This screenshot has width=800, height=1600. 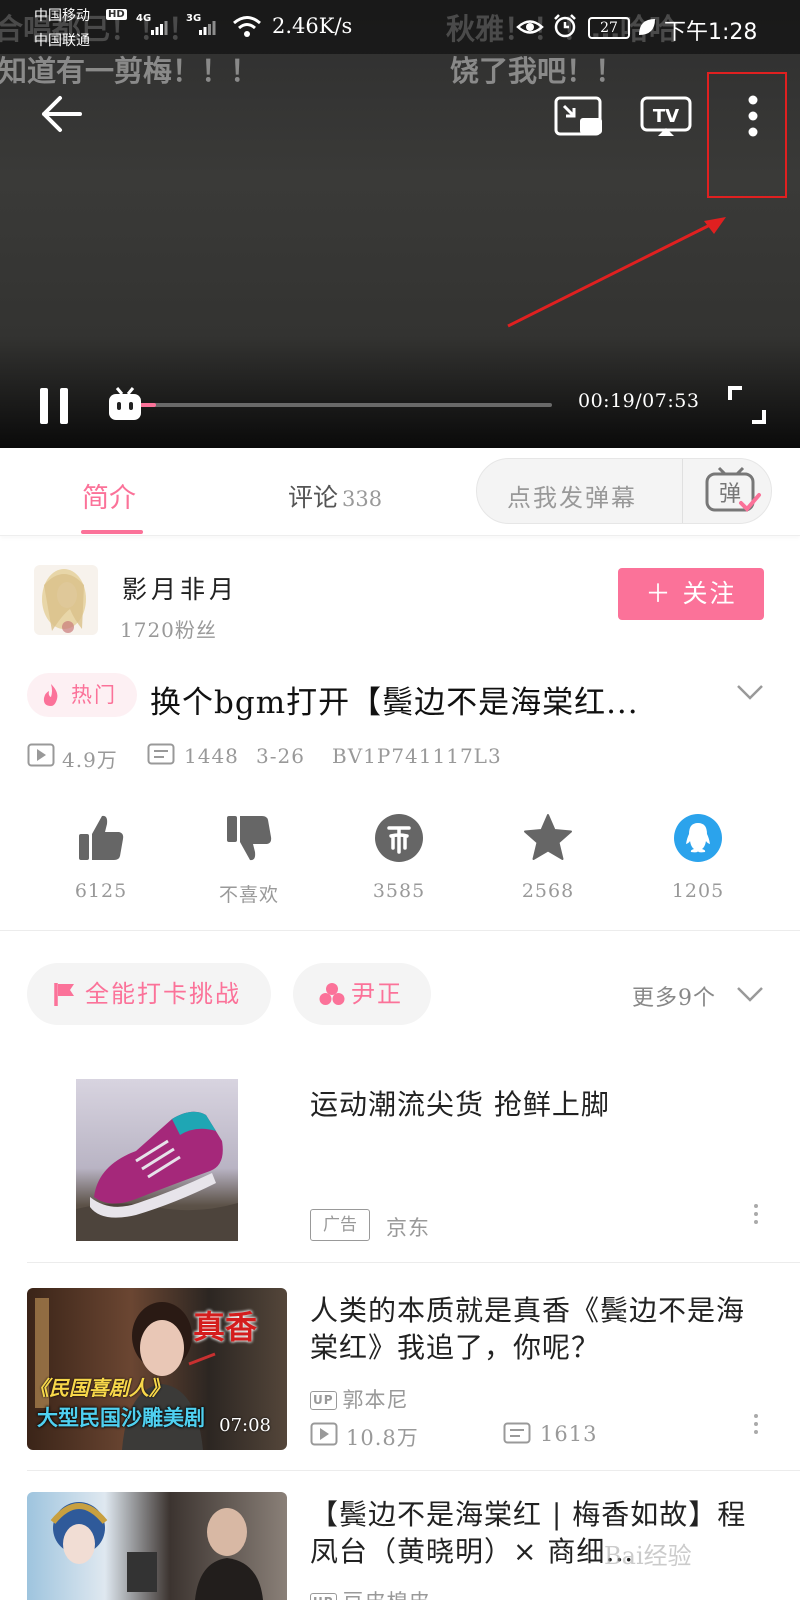 What do you see at coordinates (537, 71) in the screenshot?
I see `danmaku-comment: 饶了我吧！！` at bounding box center [537, 71].